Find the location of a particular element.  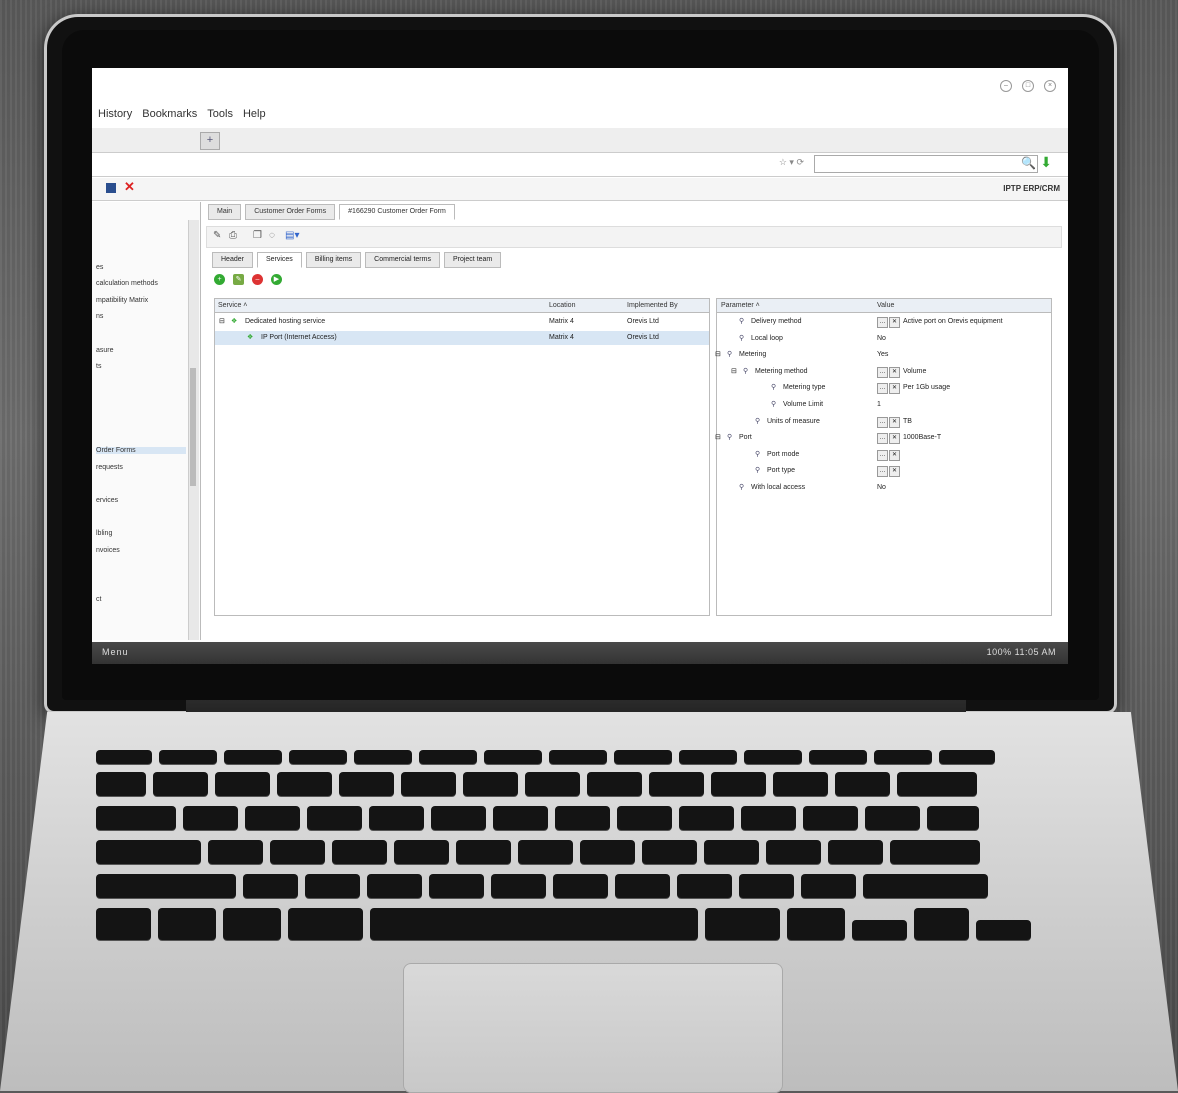

col-implemented-by: Implemented By is located at coordinates (652, 305).